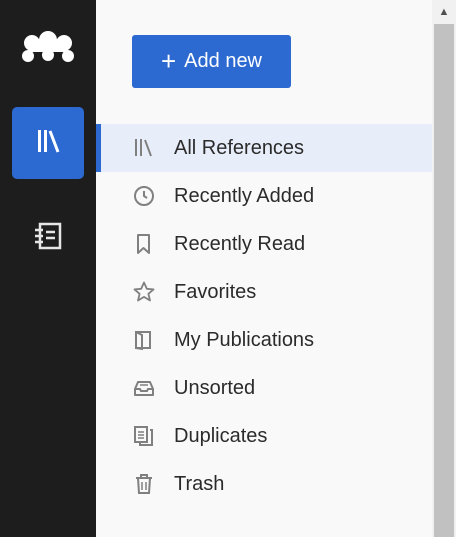  Describe the element at coordinates (444, 12) in the screenshot. I see `scroll-up-arrow-icon: ▲` at that location.